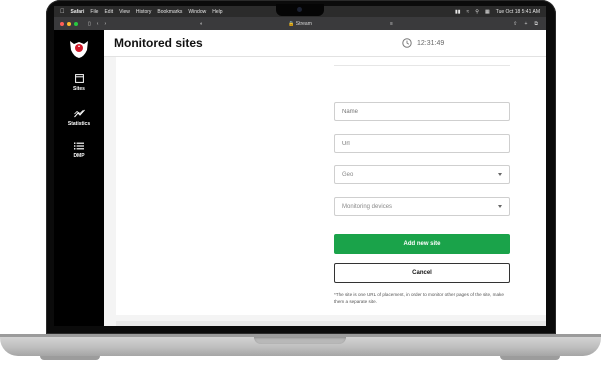  What do you see at coordinates (422, 65) in the screenshot?
I see `divider` at bounding box center [422, 65].